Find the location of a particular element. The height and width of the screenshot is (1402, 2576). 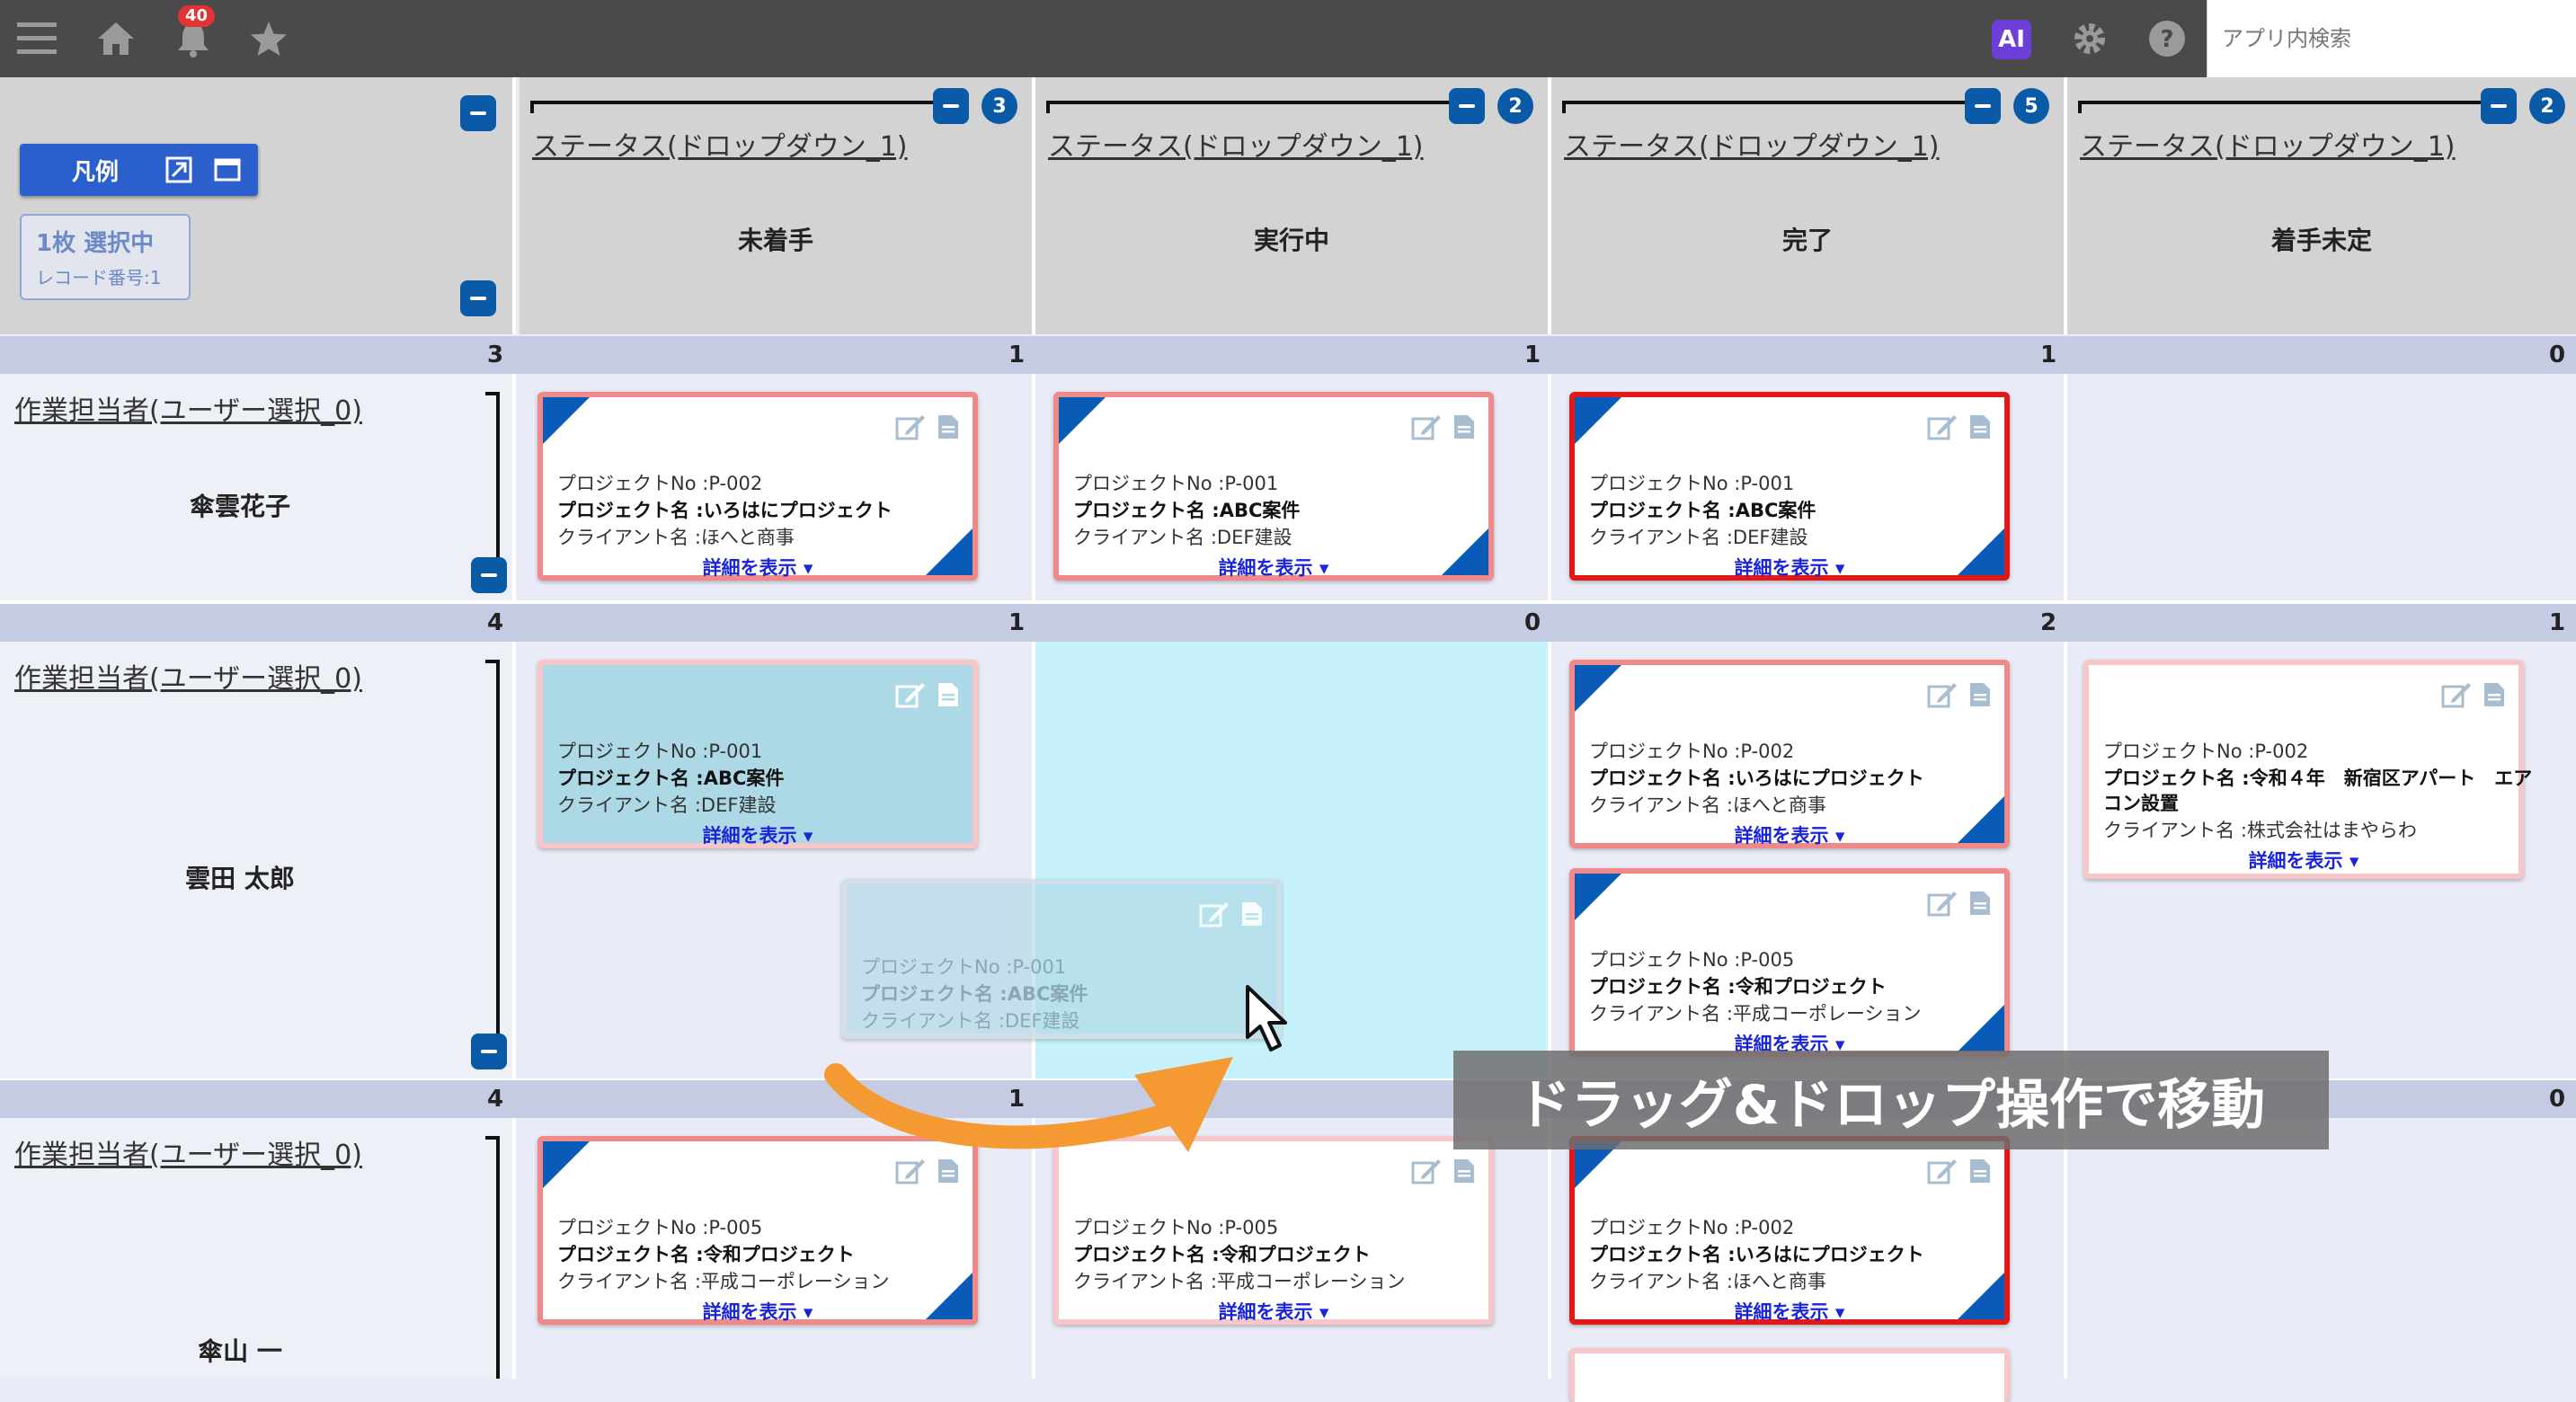

drag-drop-caption: ドラッグ&ドロップ操作で移動 is located at coordinates (1891, 1100).